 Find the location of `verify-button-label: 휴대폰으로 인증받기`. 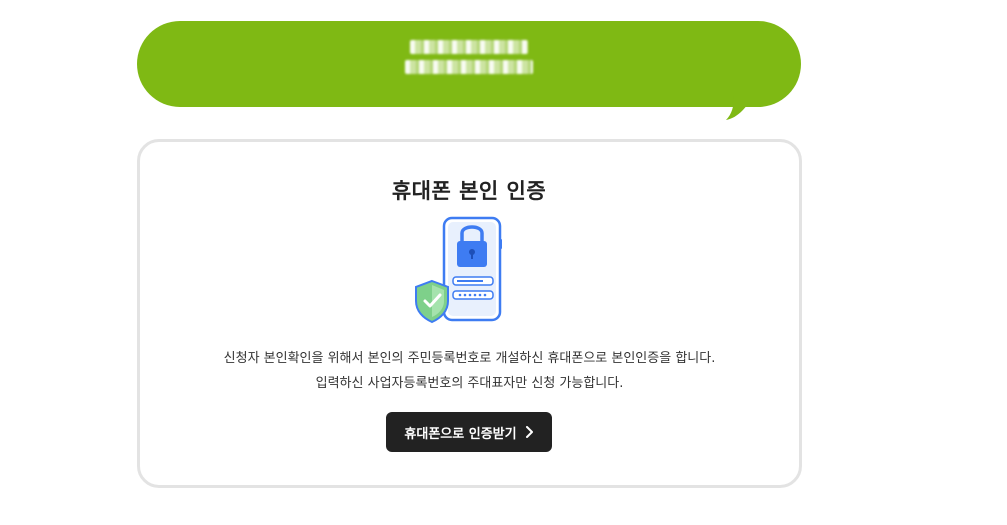

verify-button-label: 휴대폰으로 인증받기 is located at coordinates (460, 434).